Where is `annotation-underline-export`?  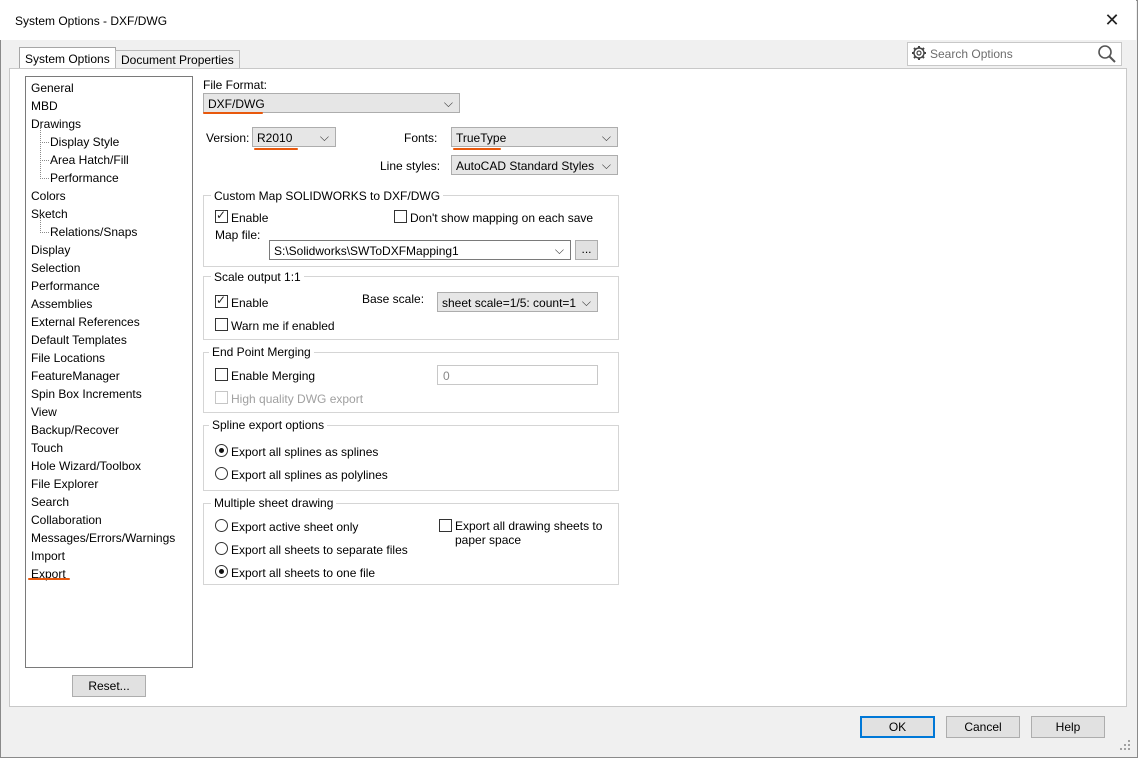 annotation-underline-export is located at coordinates (49, 579).